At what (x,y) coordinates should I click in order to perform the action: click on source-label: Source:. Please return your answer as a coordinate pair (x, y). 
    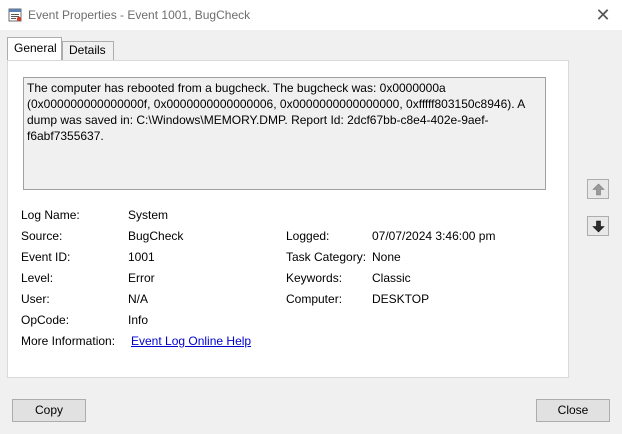
    Looking at the image, I should click on (42, 236).